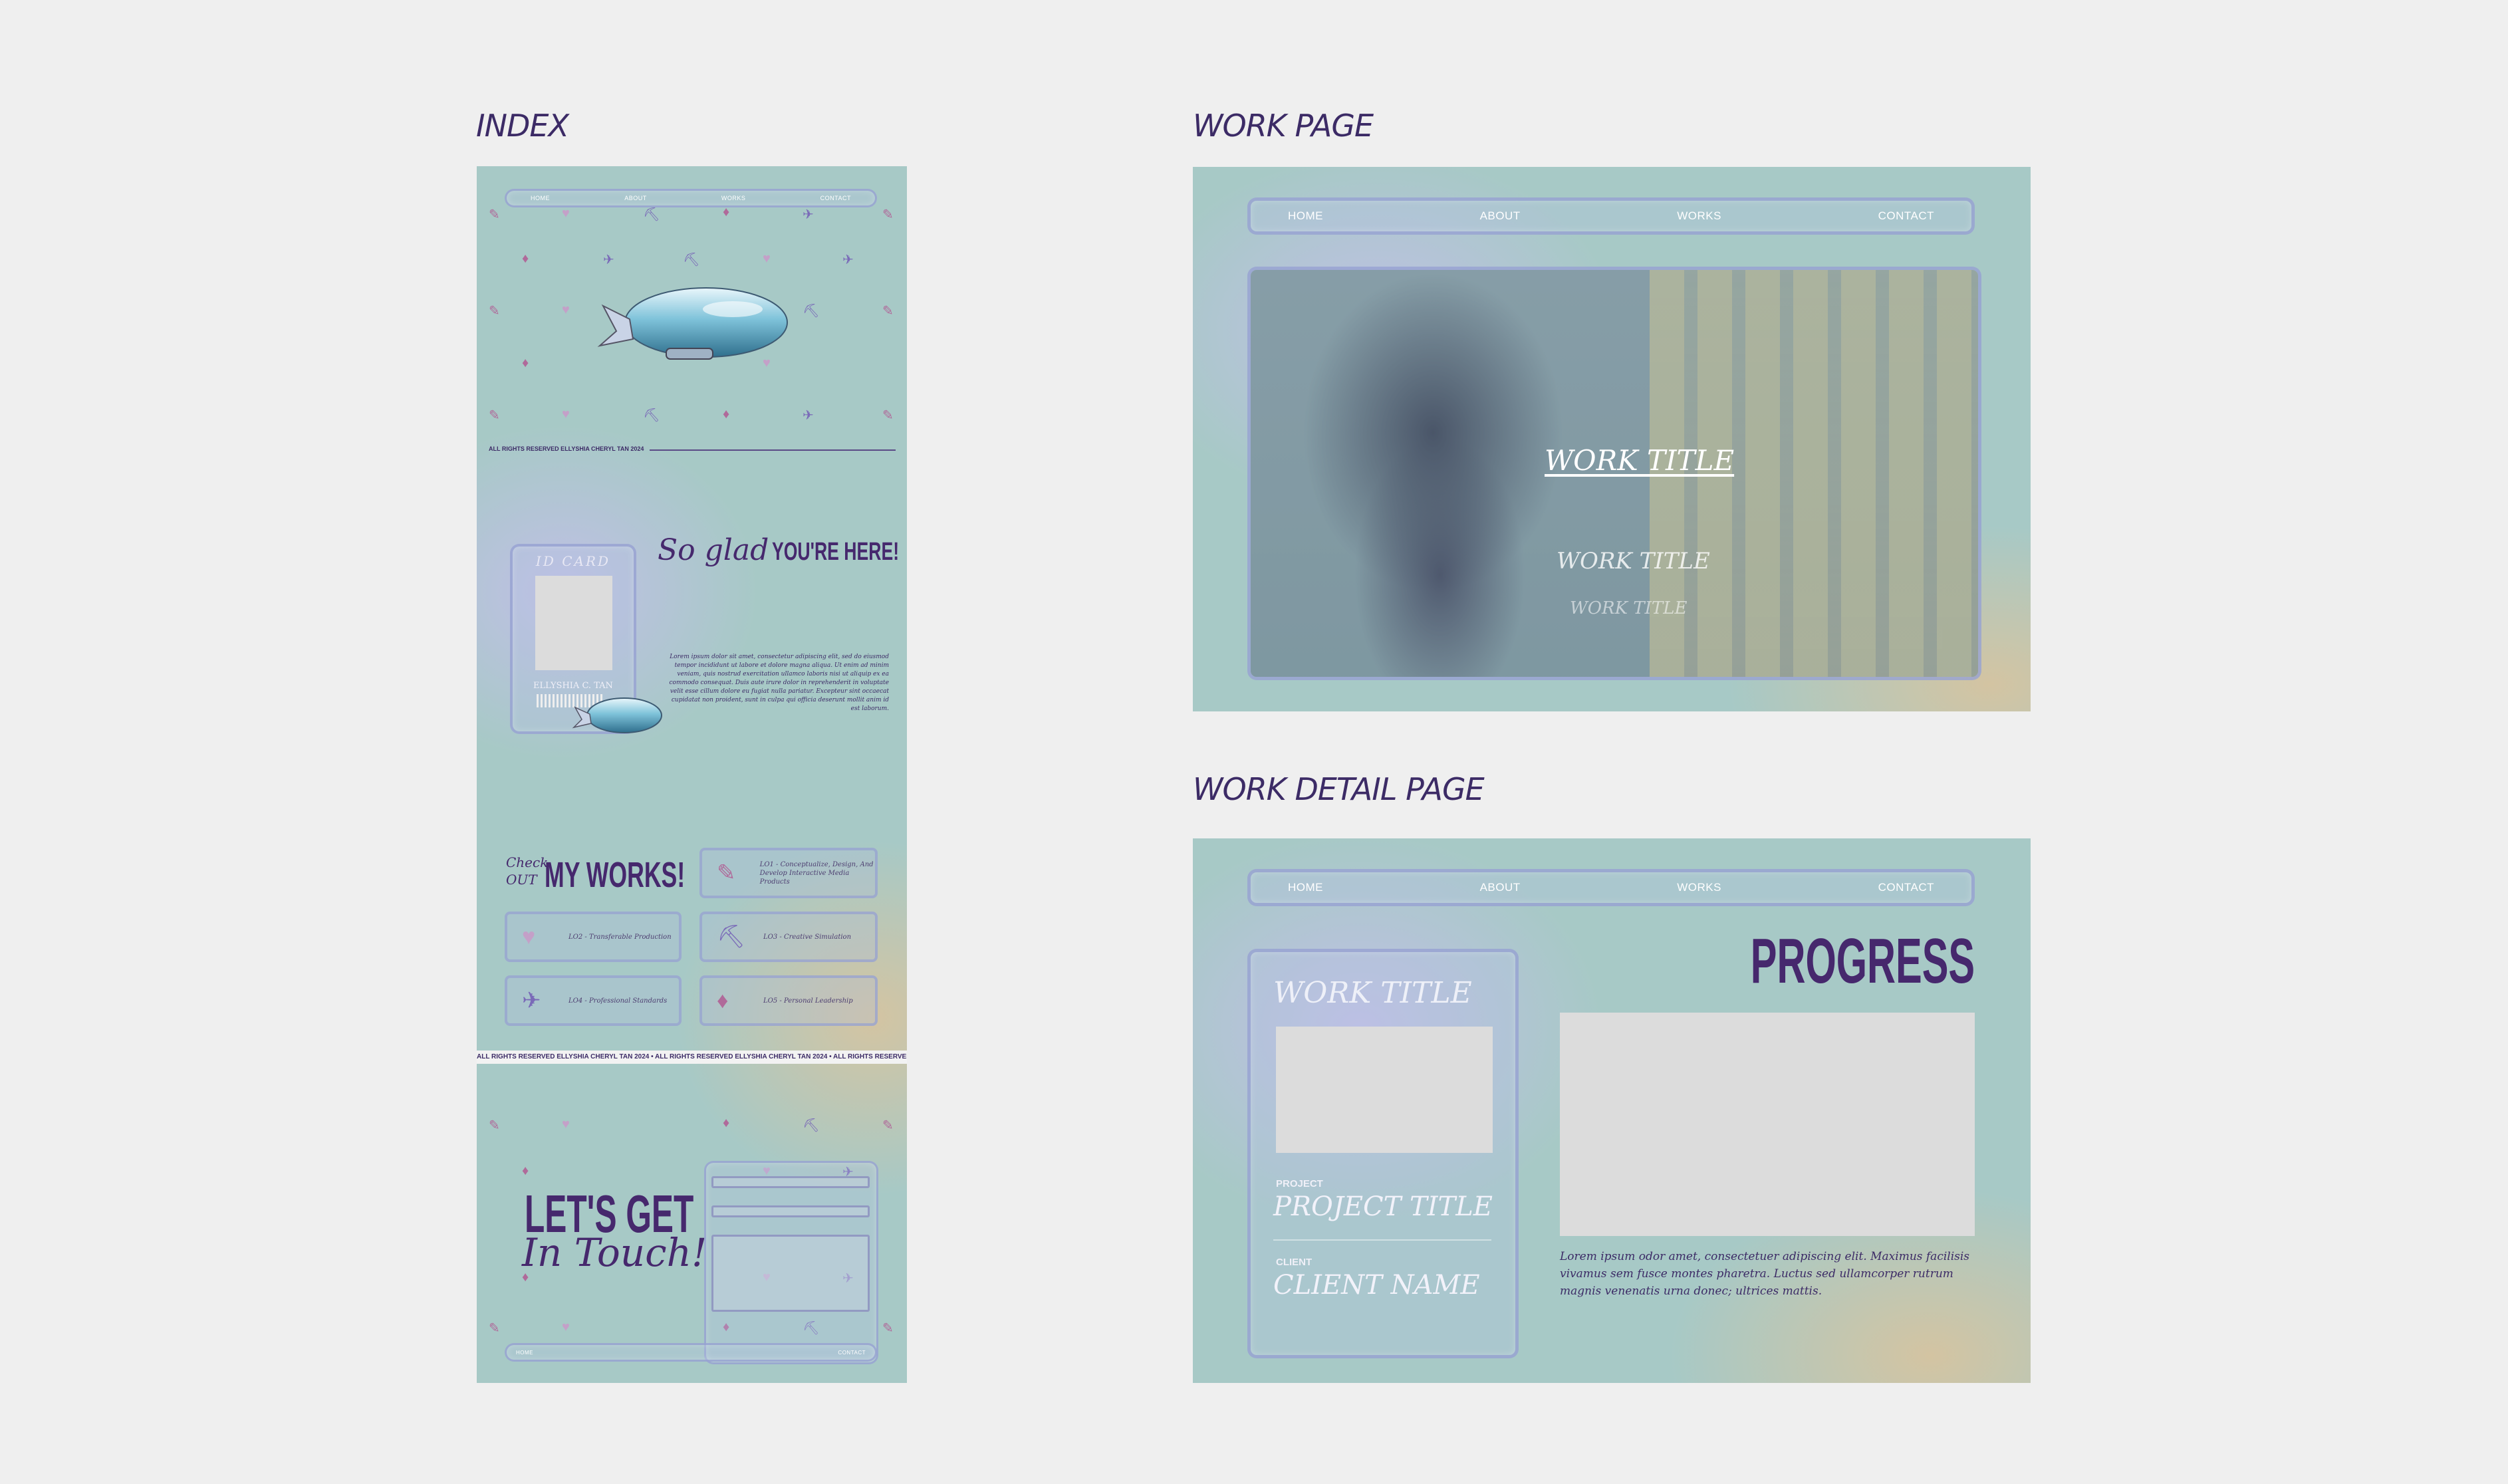 This screenshot has width=2508, height=1484. What do you see at coordinates (807, 937) in the screenshot?
I see `work-card-label: LO3 - Creative Simulation` at bounding box center [807, 937].